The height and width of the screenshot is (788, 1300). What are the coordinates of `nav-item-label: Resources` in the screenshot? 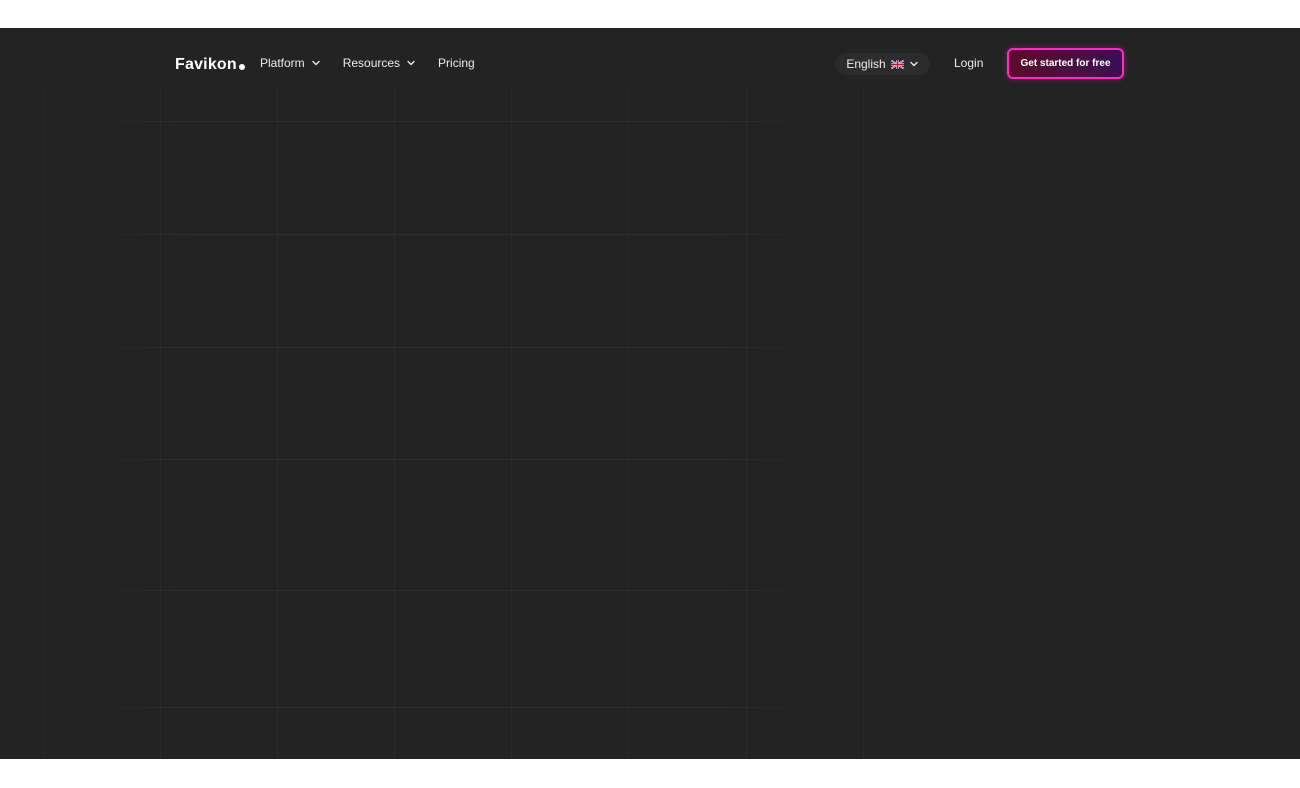 It's located at (371, 63).